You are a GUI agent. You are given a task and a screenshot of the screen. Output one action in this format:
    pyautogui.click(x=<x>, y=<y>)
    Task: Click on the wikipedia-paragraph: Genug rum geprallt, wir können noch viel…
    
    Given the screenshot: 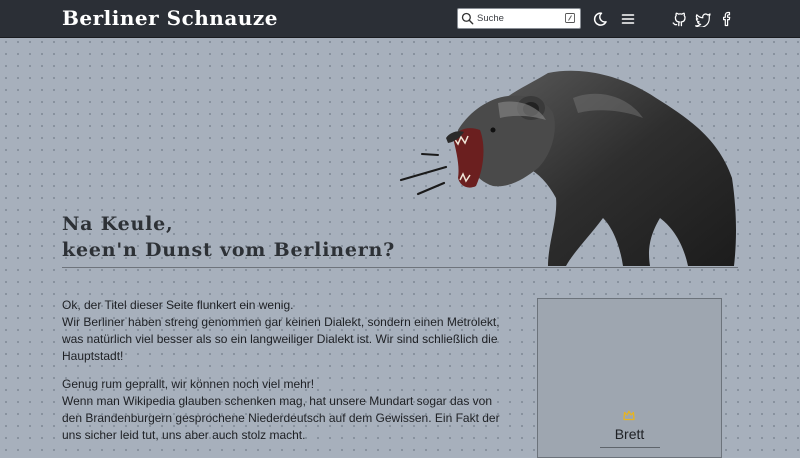 What is the action you would take?
    pyautogui.click(x=282, y=410)
    